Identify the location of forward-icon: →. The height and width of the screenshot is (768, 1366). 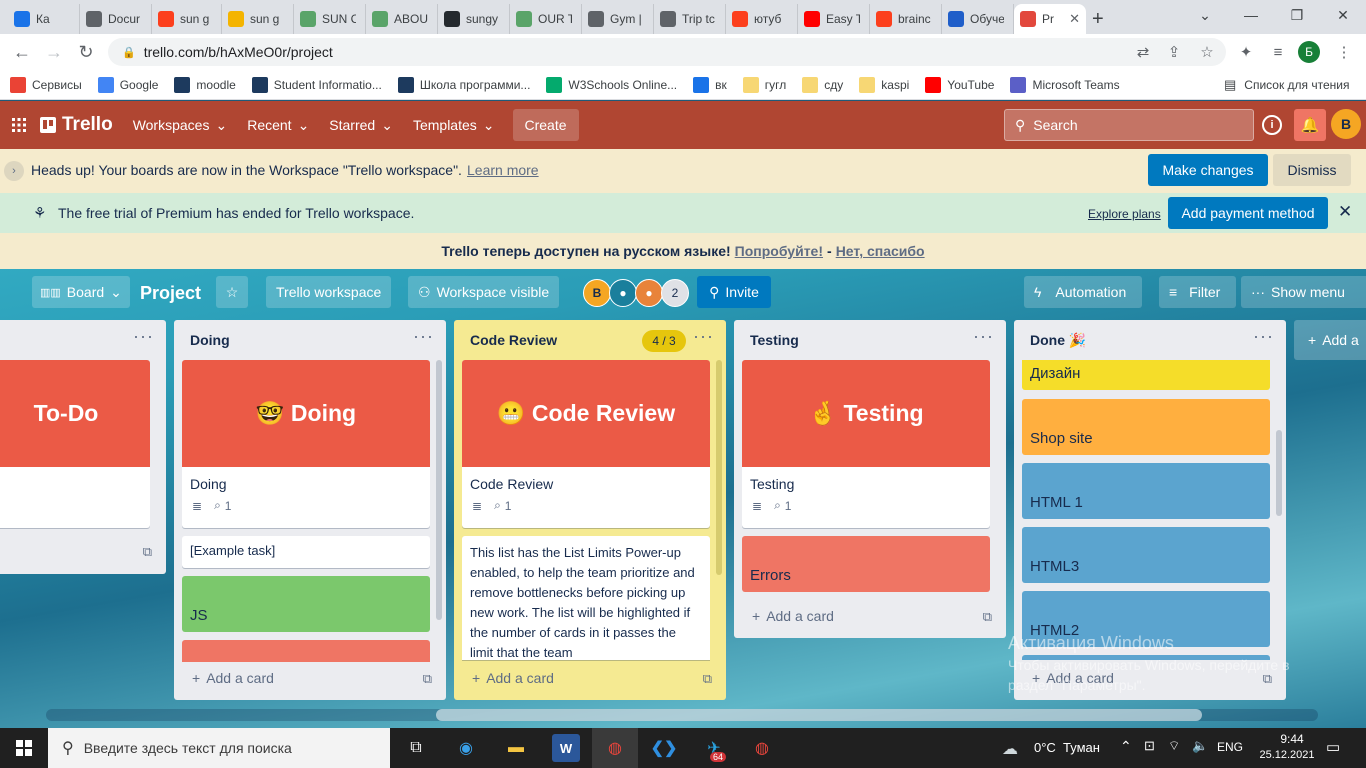
(54, 52).